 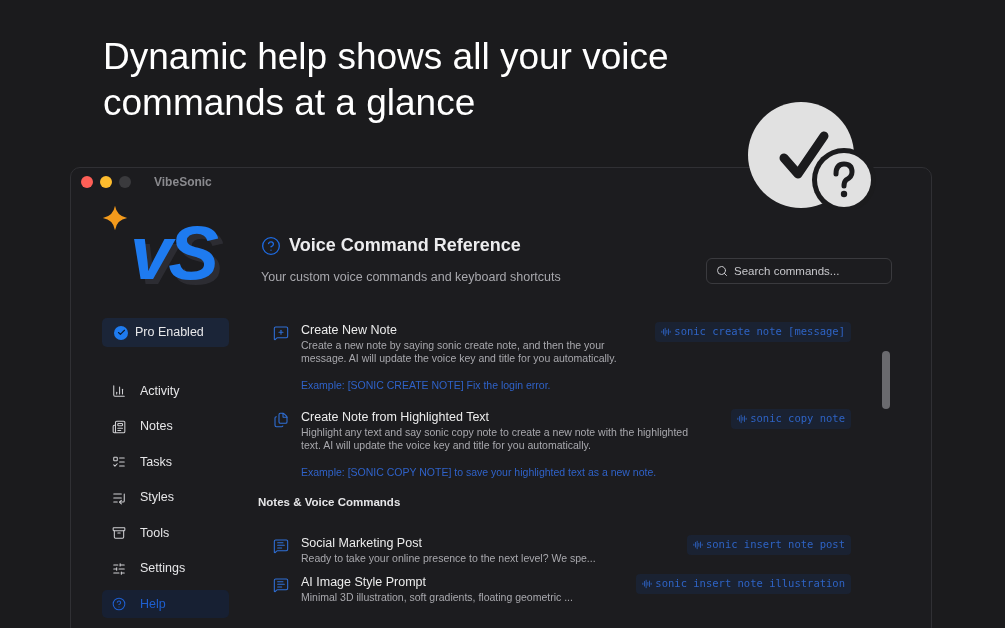 What do you see at coordinates (362, 543) in the screenshot?
I see `command-title: Social Marketing Post` at bounding box center [362, 543].